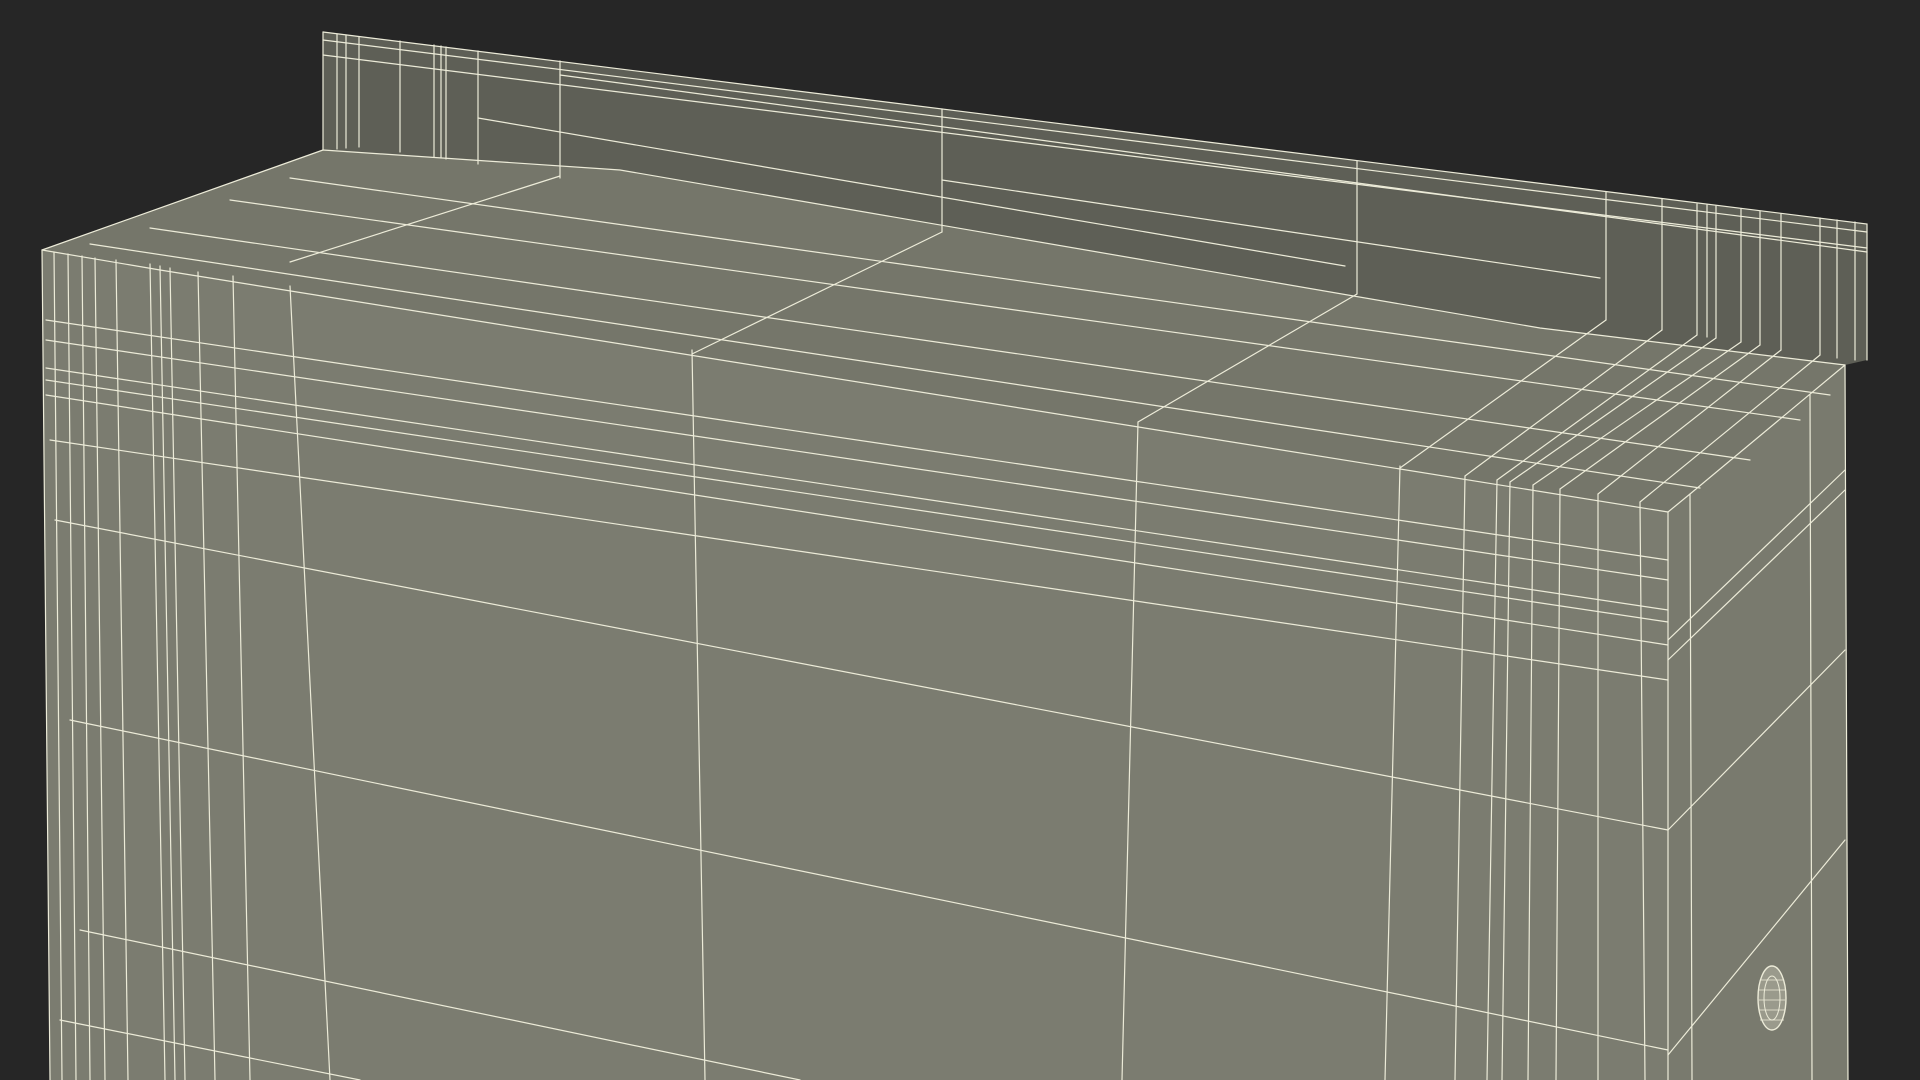 Image resolution: width=1920 pixels, height=1080 pixels. What do you see at coordinates (1772, 998) in the screenshot?
I see `round-knob-icon` at bounding box center [1772, 998].